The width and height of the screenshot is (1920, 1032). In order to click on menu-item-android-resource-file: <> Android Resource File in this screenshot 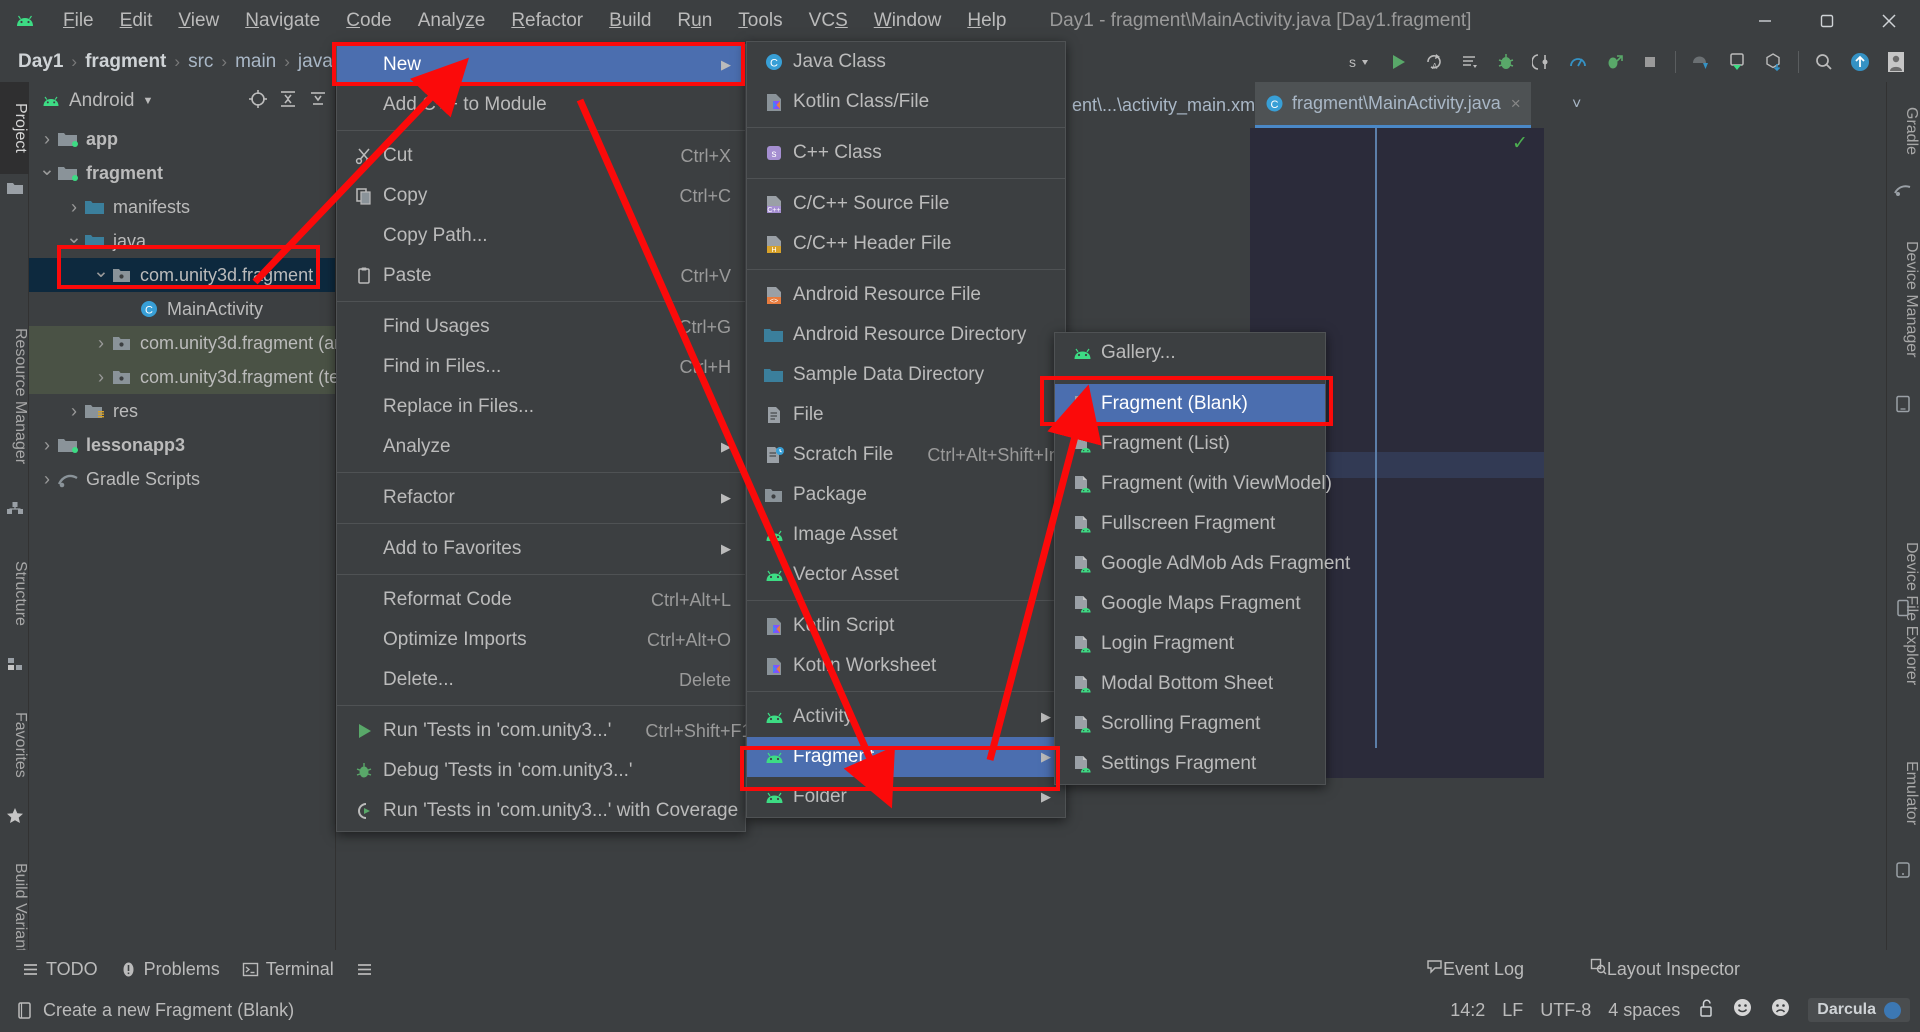, I will do `click(906, 295)`.